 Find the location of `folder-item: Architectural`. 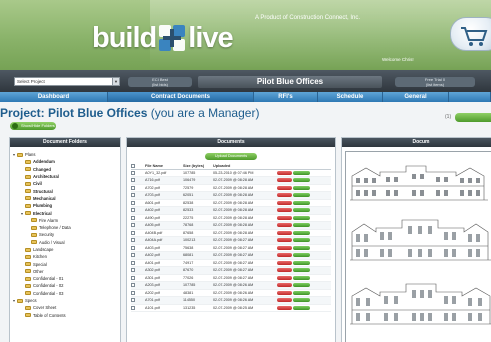

folder-item: Architectural is located at coordinates (65, 176).